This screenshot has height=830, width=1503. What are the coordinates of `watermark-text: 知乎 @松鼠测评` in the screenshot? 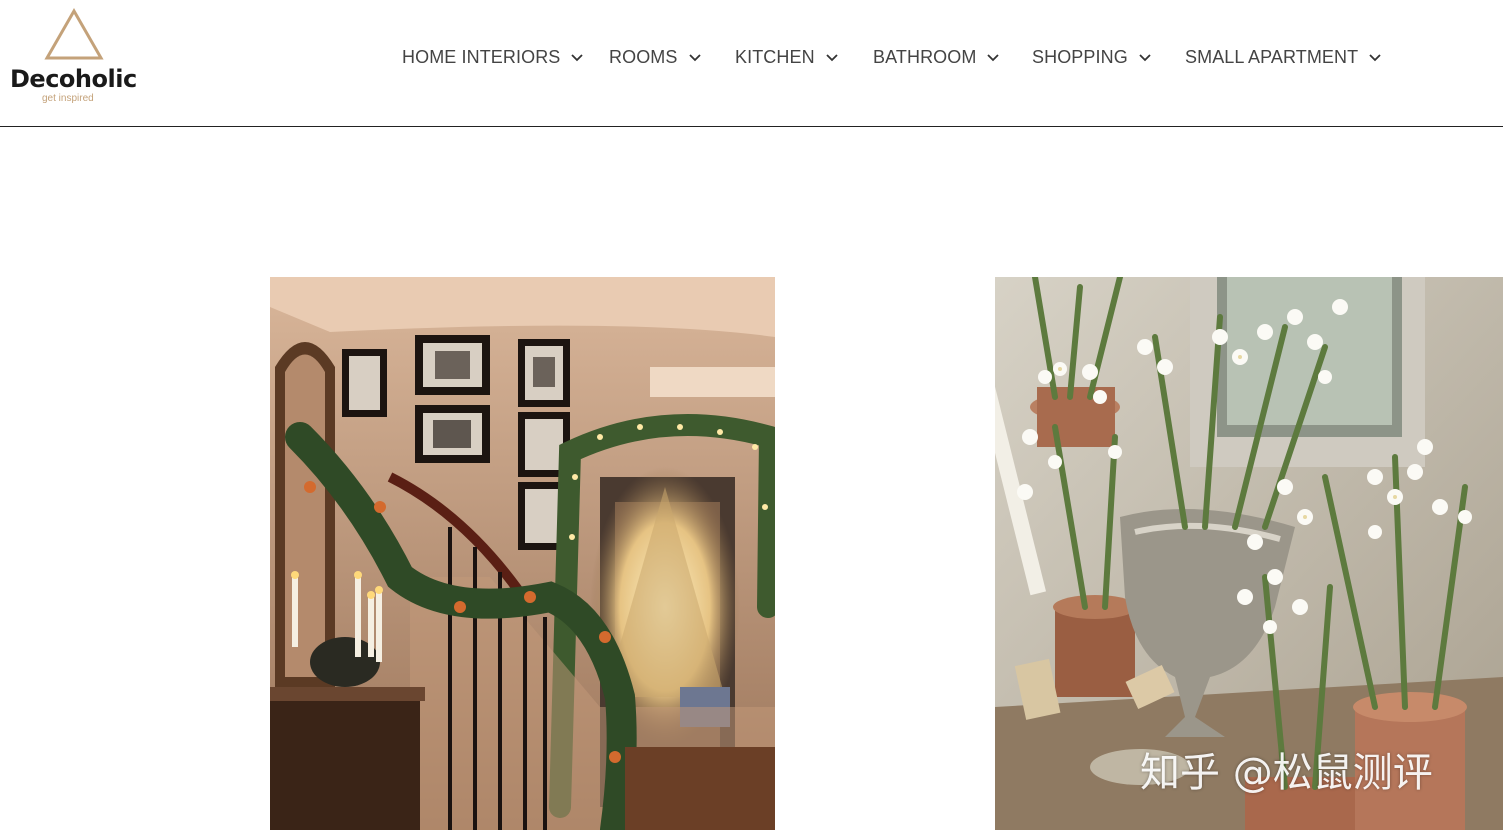 It's located at (1286, 773).